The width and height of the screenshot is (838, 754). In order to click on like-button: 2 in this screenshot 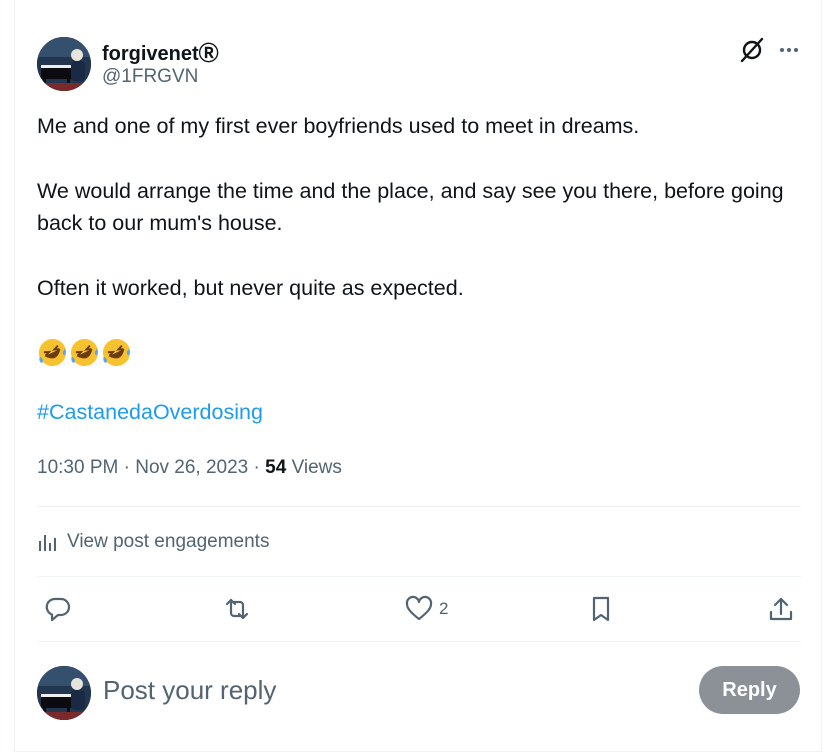, I will do `click(426, 609)`.